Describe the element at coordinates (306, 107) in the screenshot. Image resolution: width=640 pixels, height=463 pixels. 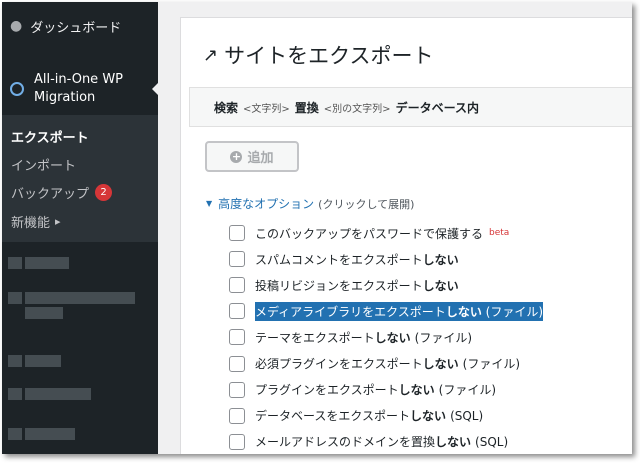
I see `replace-label: 置換` at that location.